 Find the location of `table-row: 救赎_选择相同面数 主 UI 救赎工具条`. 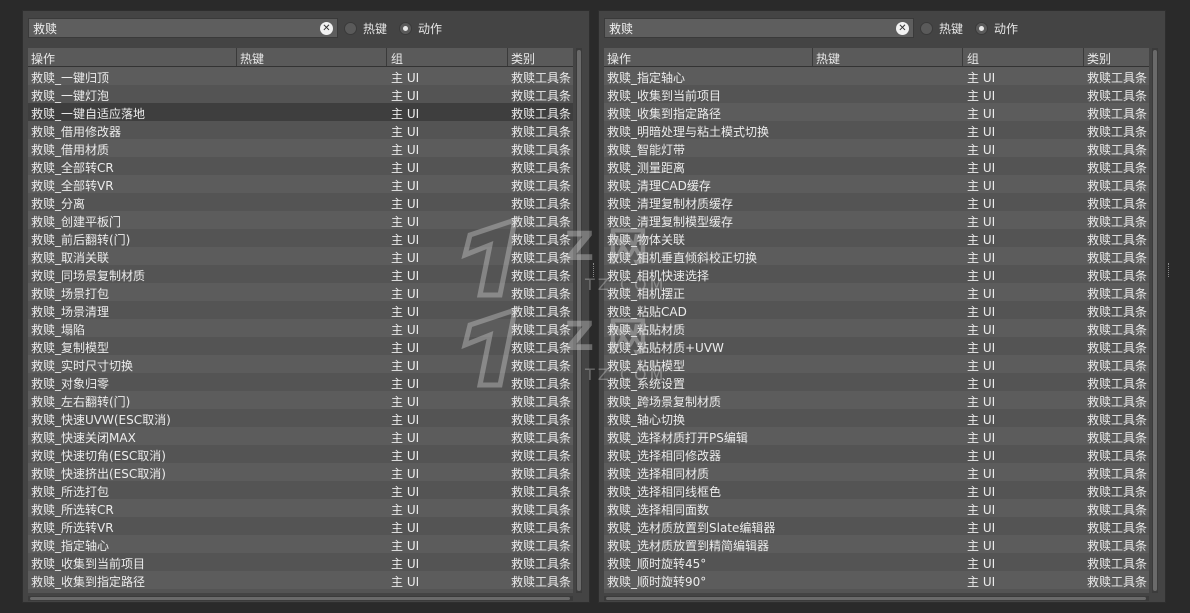

table-row: 救赎_选择相同面数 主 UI 救赎工具条 is located at coordinates (876, 508).